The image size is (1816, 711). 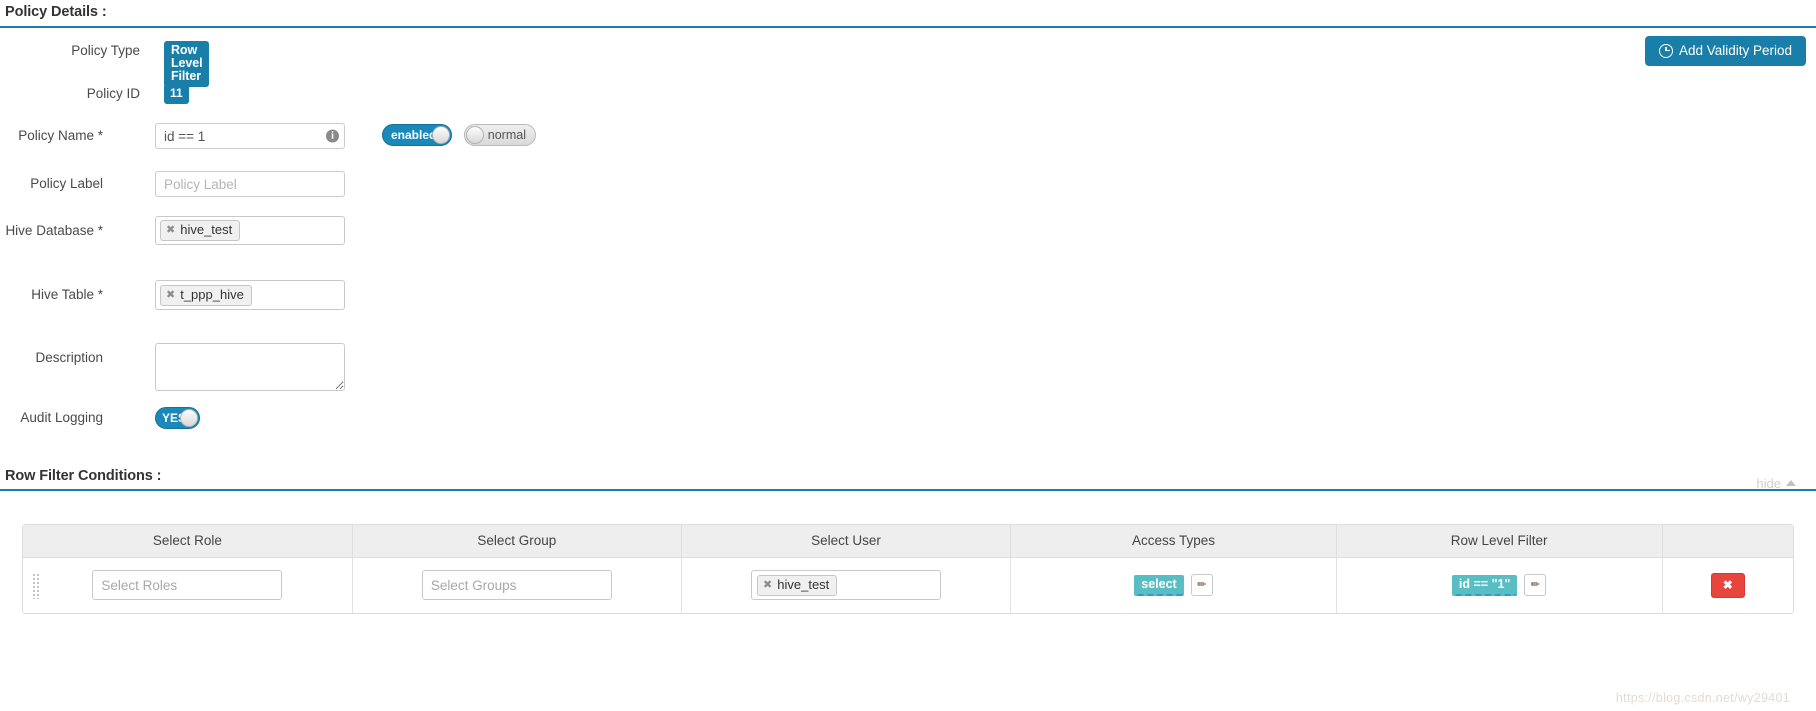 What do you see at coordinates (1702, 698) in the screenshot?
I see `watermark: https://blog.csdn.net/wy29401` at bounding box center [1702, 698].